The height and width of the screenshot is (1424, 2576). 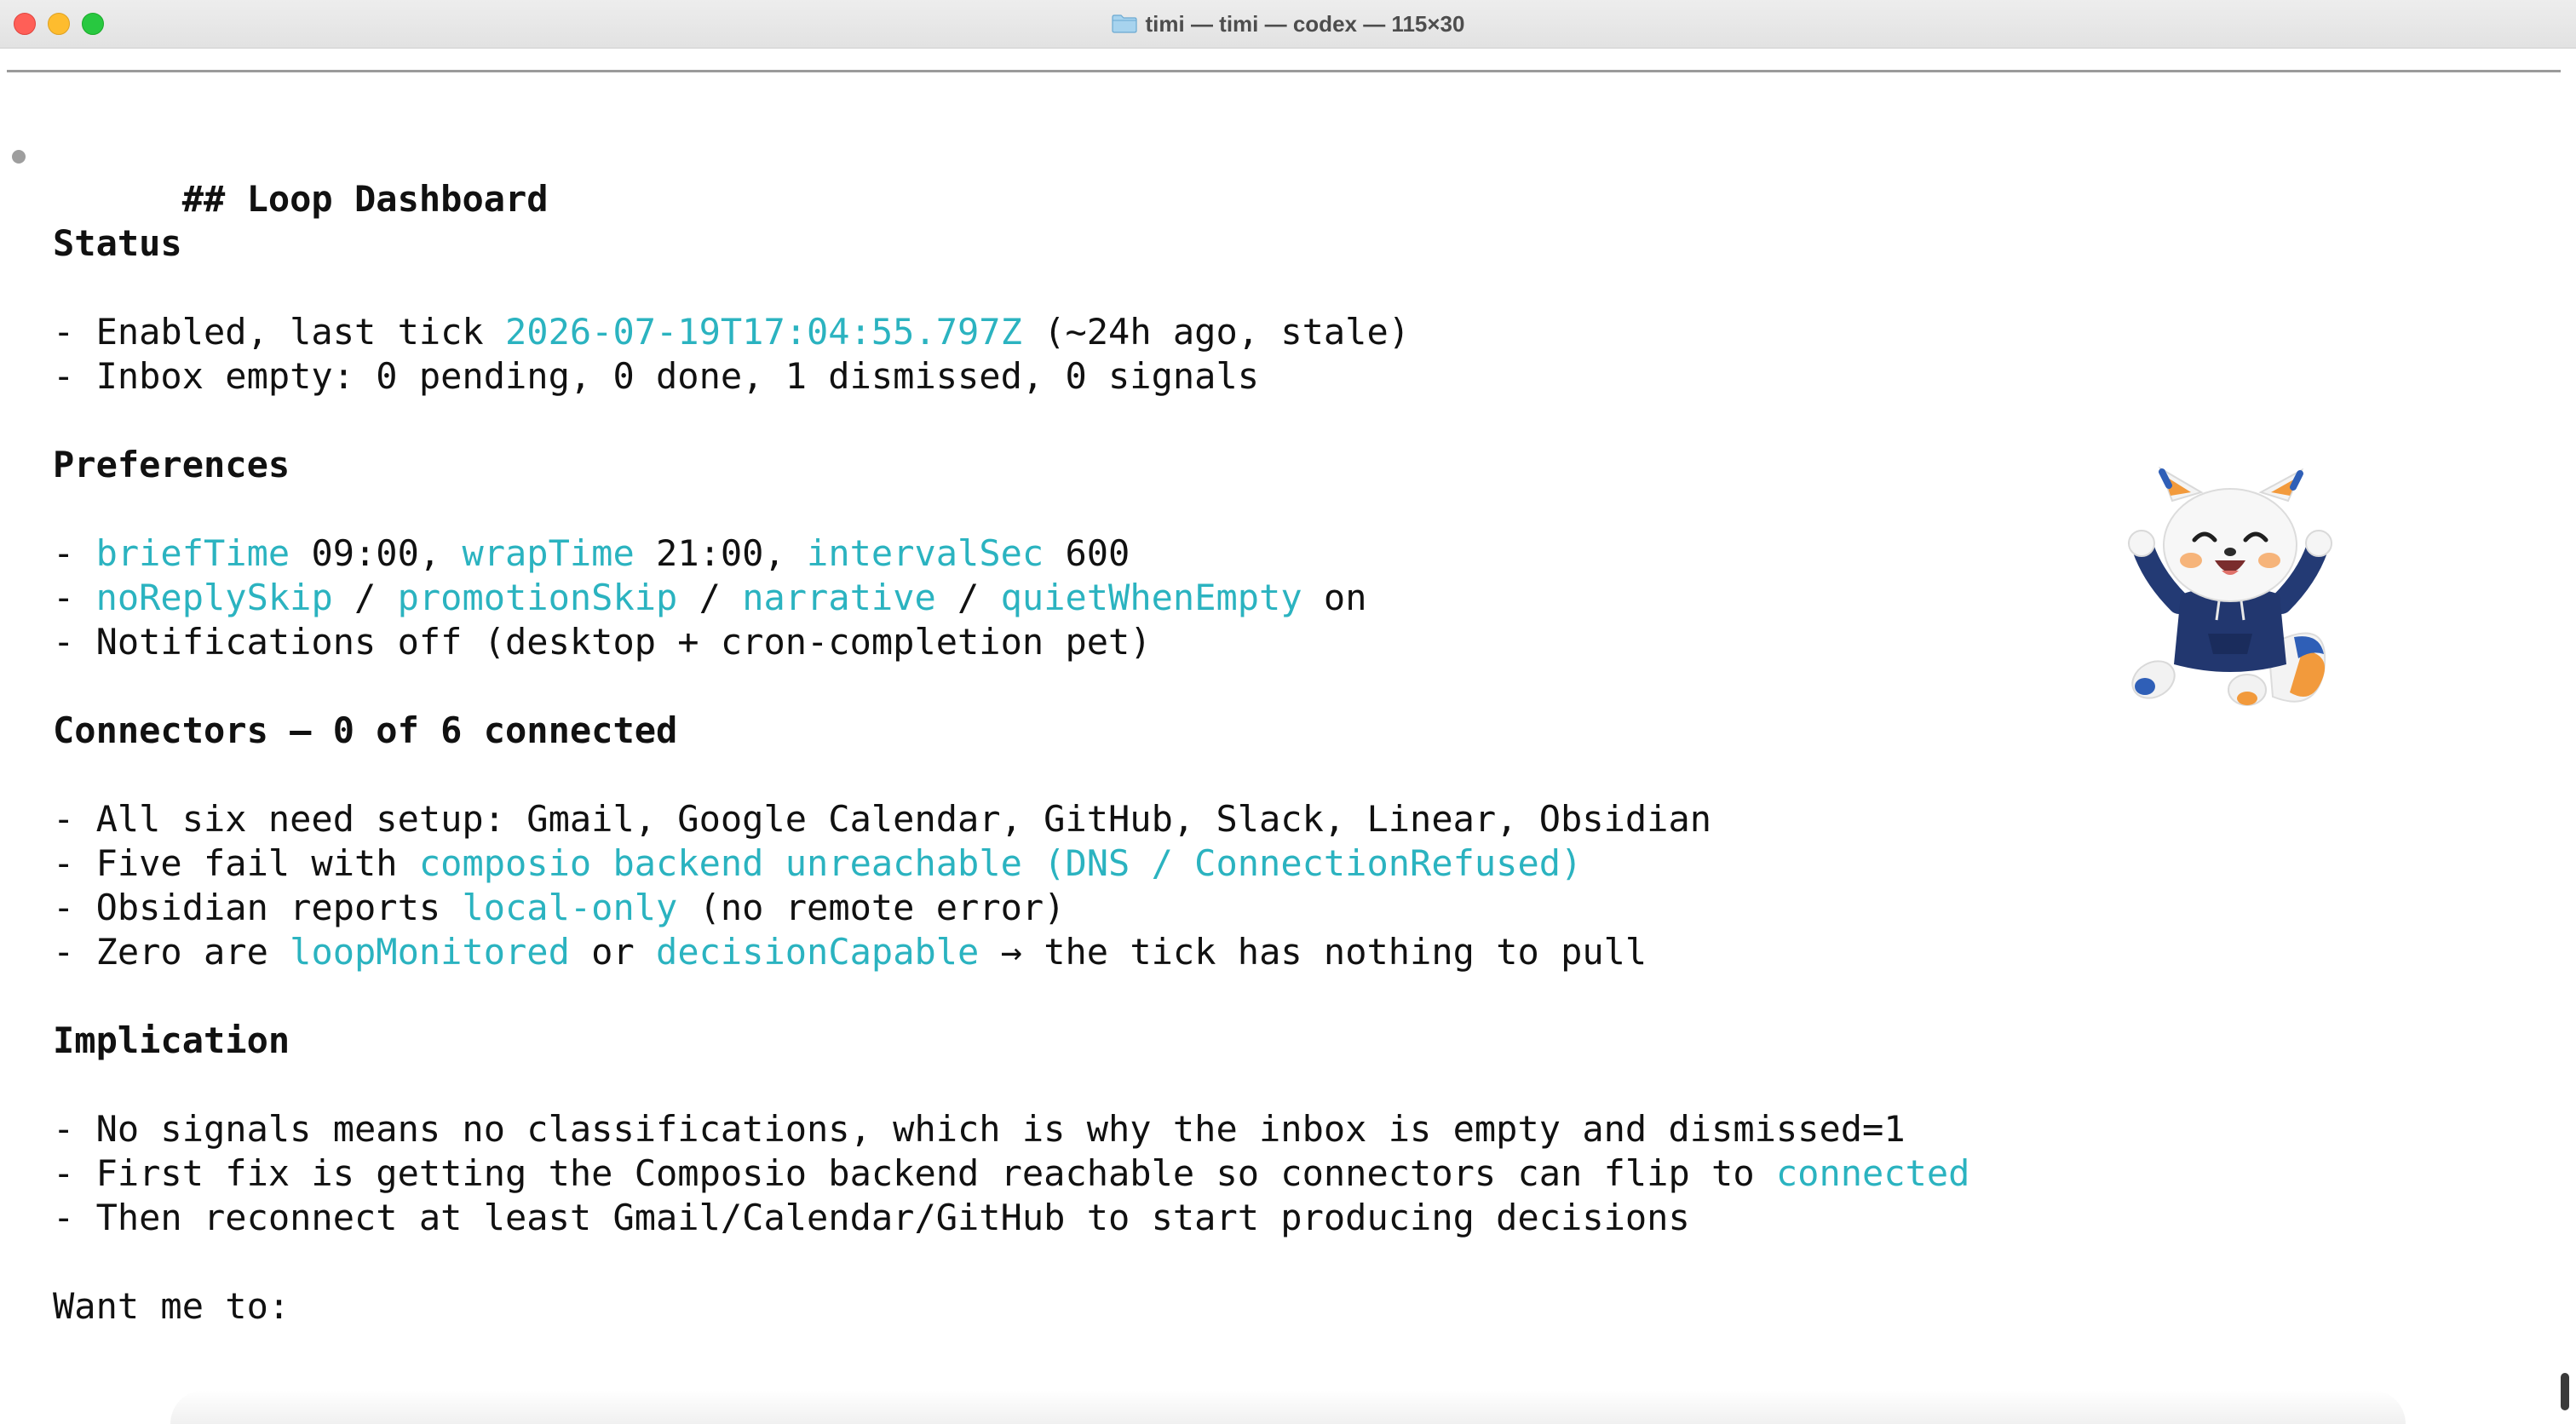 I want to click on dashboard-heading: ## Loop Dashboard, so click(x=1261, y=177).